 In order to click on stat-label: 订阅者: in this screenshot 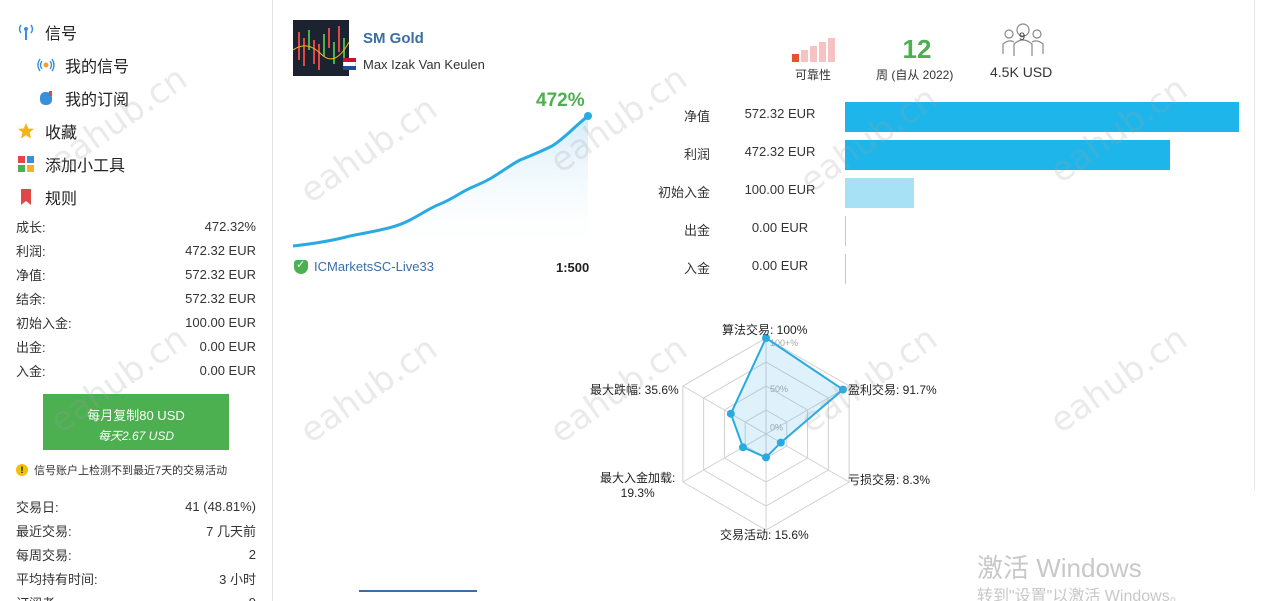, I will do `click(37, 597)`.